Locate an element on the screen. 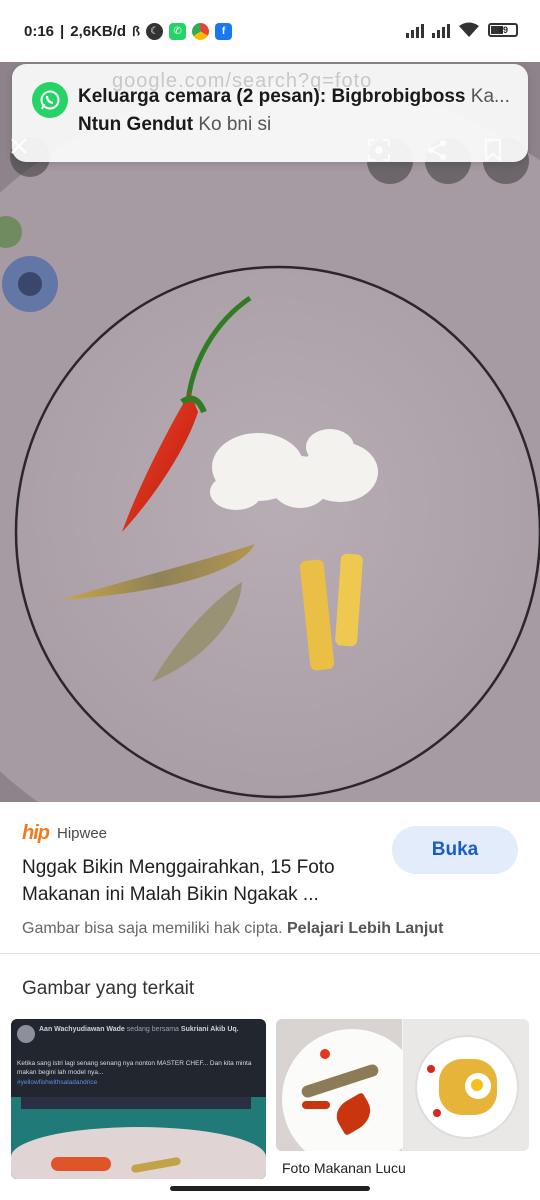  status-right: 49 is located at coordinates (462, 30).